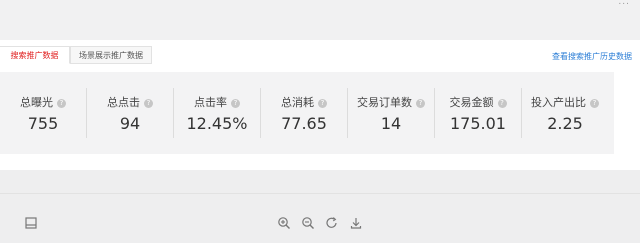 The height and width of the screenshot is (243, 640). Describe the element at coordinates (31, 223) in the screenshot. I see `panel-icon` at that location.